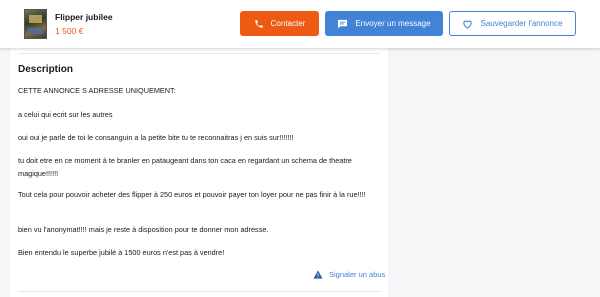 The image size is (600, 297). Describe the element at coordinates (84, 17) in the screenshot. I see `listing-title: Flipper jubilee` at that location.